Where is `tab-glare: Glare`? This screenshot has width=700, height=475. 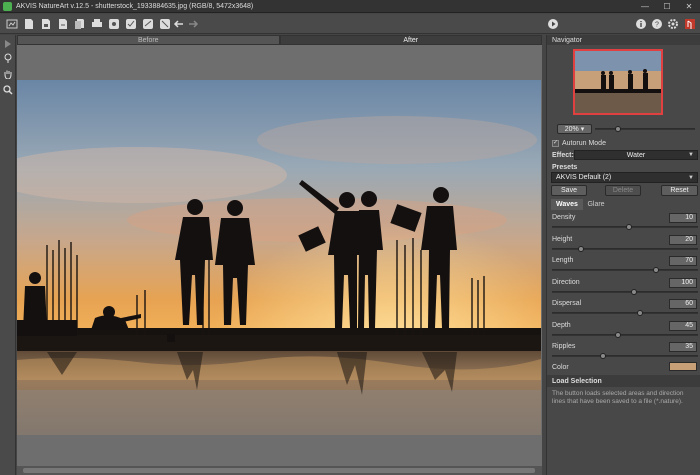 tab-glare: Glare is located at coordinates (596, 204).